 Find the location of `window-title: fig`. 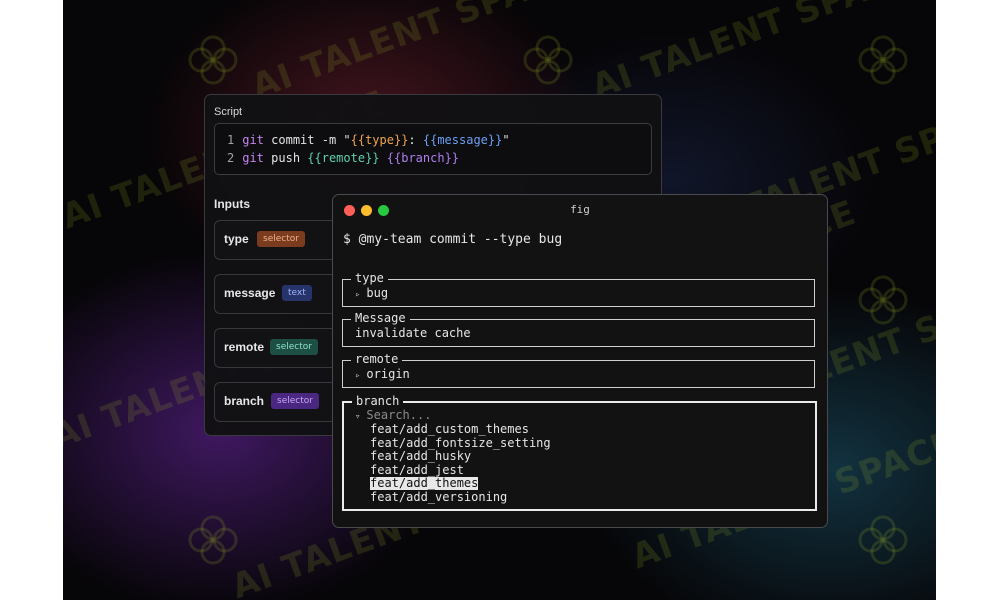

window-title: fig is located at coordinates (580, 209).